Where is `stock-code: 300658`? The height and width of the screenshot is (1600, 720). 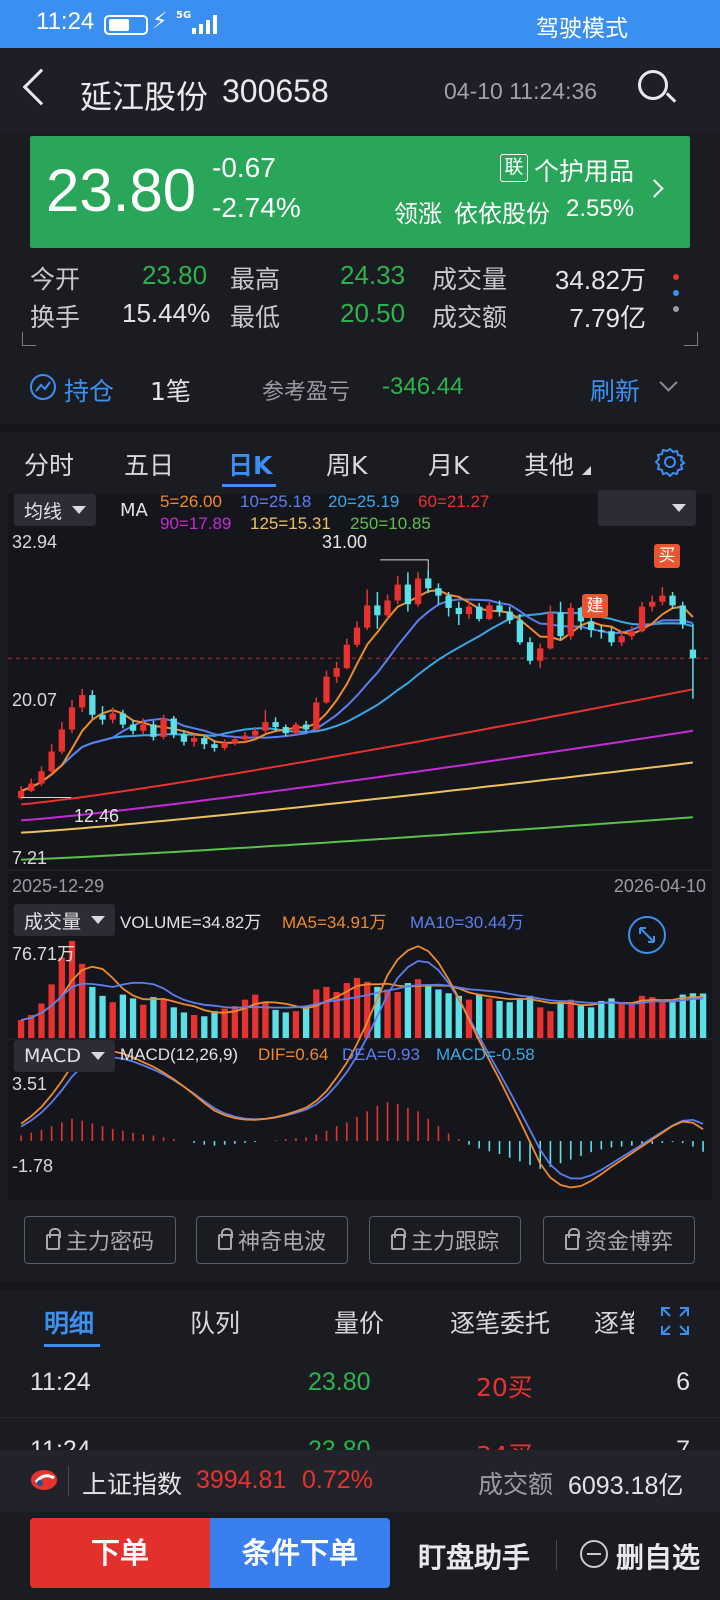 stock-code: 300658 is located at coordinates (275, 91).